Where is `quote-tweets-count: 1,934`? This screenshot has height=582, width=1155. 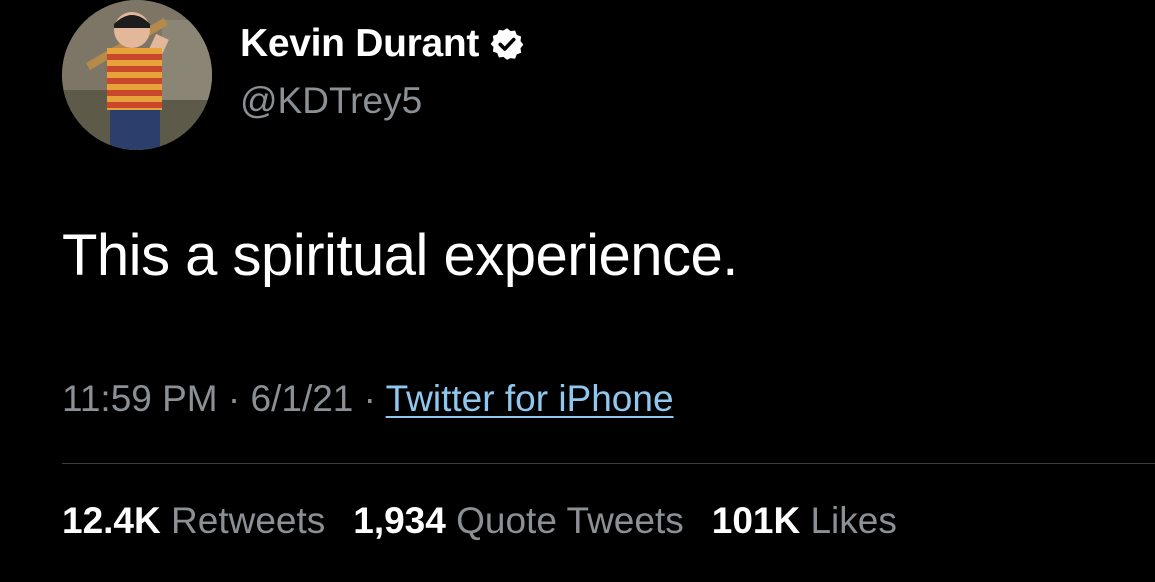
quote-tweets-count: 1,934 is located at coordinates (399, 520).